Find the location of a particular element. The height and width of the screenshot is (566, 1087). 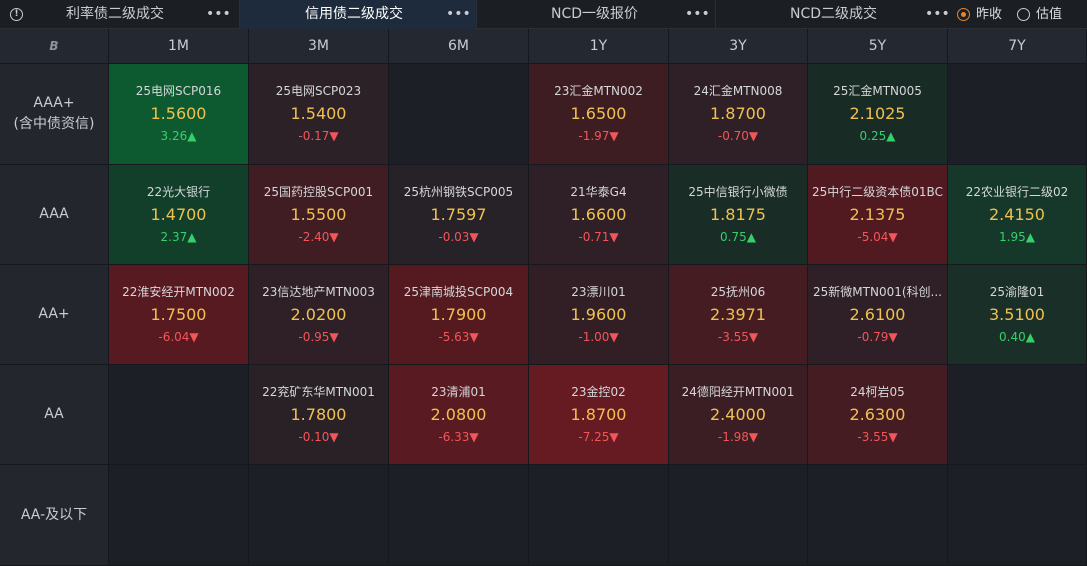

bond-name: 22兖矿东华MTN001 is located at coordinates (318, 392).